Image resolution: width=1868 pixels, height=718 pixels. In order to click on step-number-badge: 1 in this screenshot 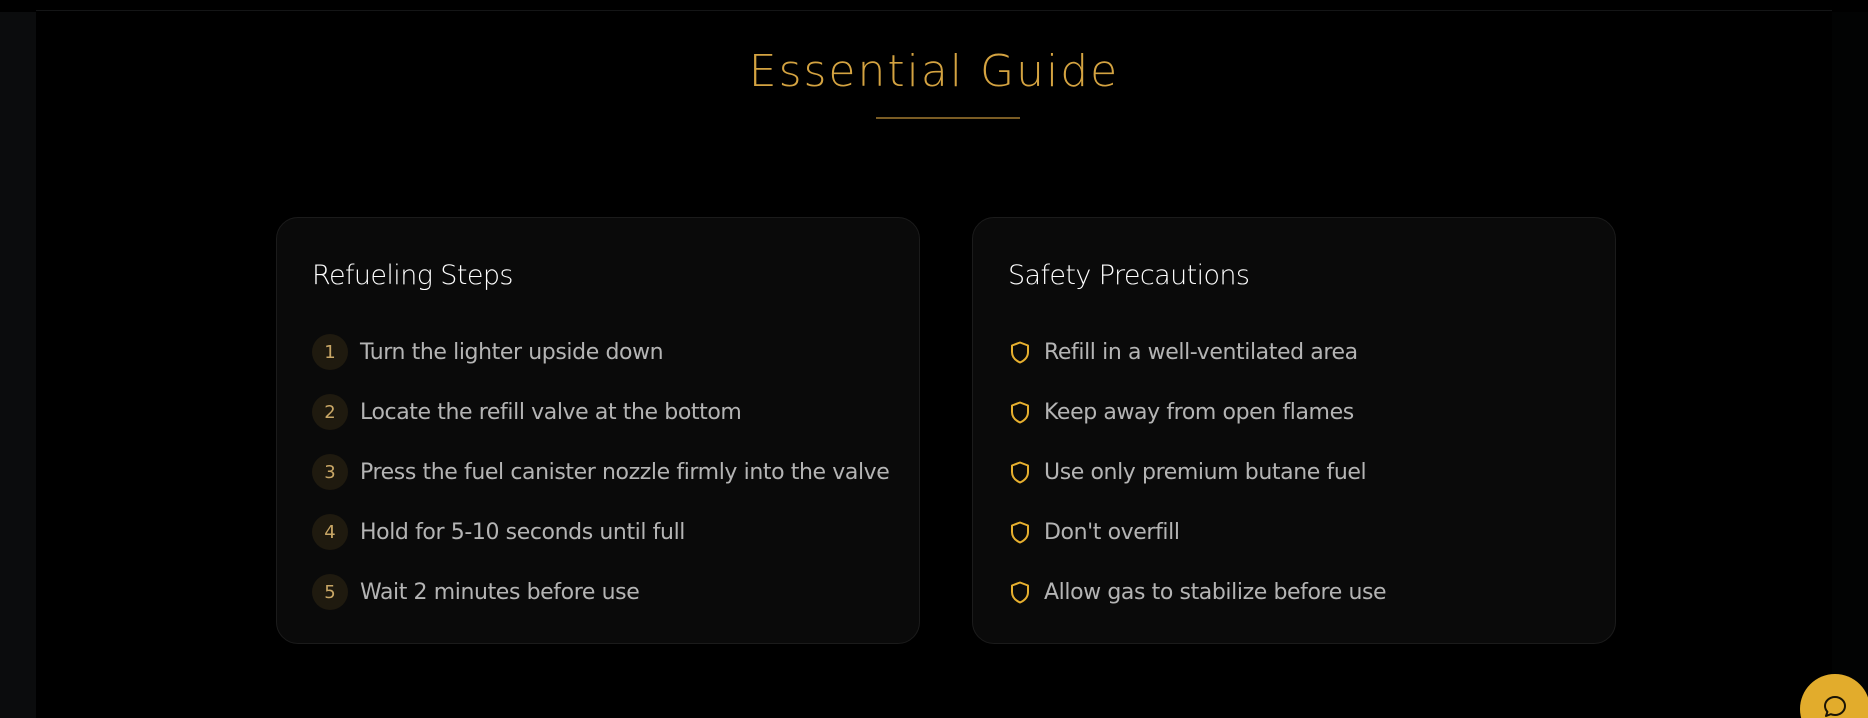, I will do `click(330, 352)`.